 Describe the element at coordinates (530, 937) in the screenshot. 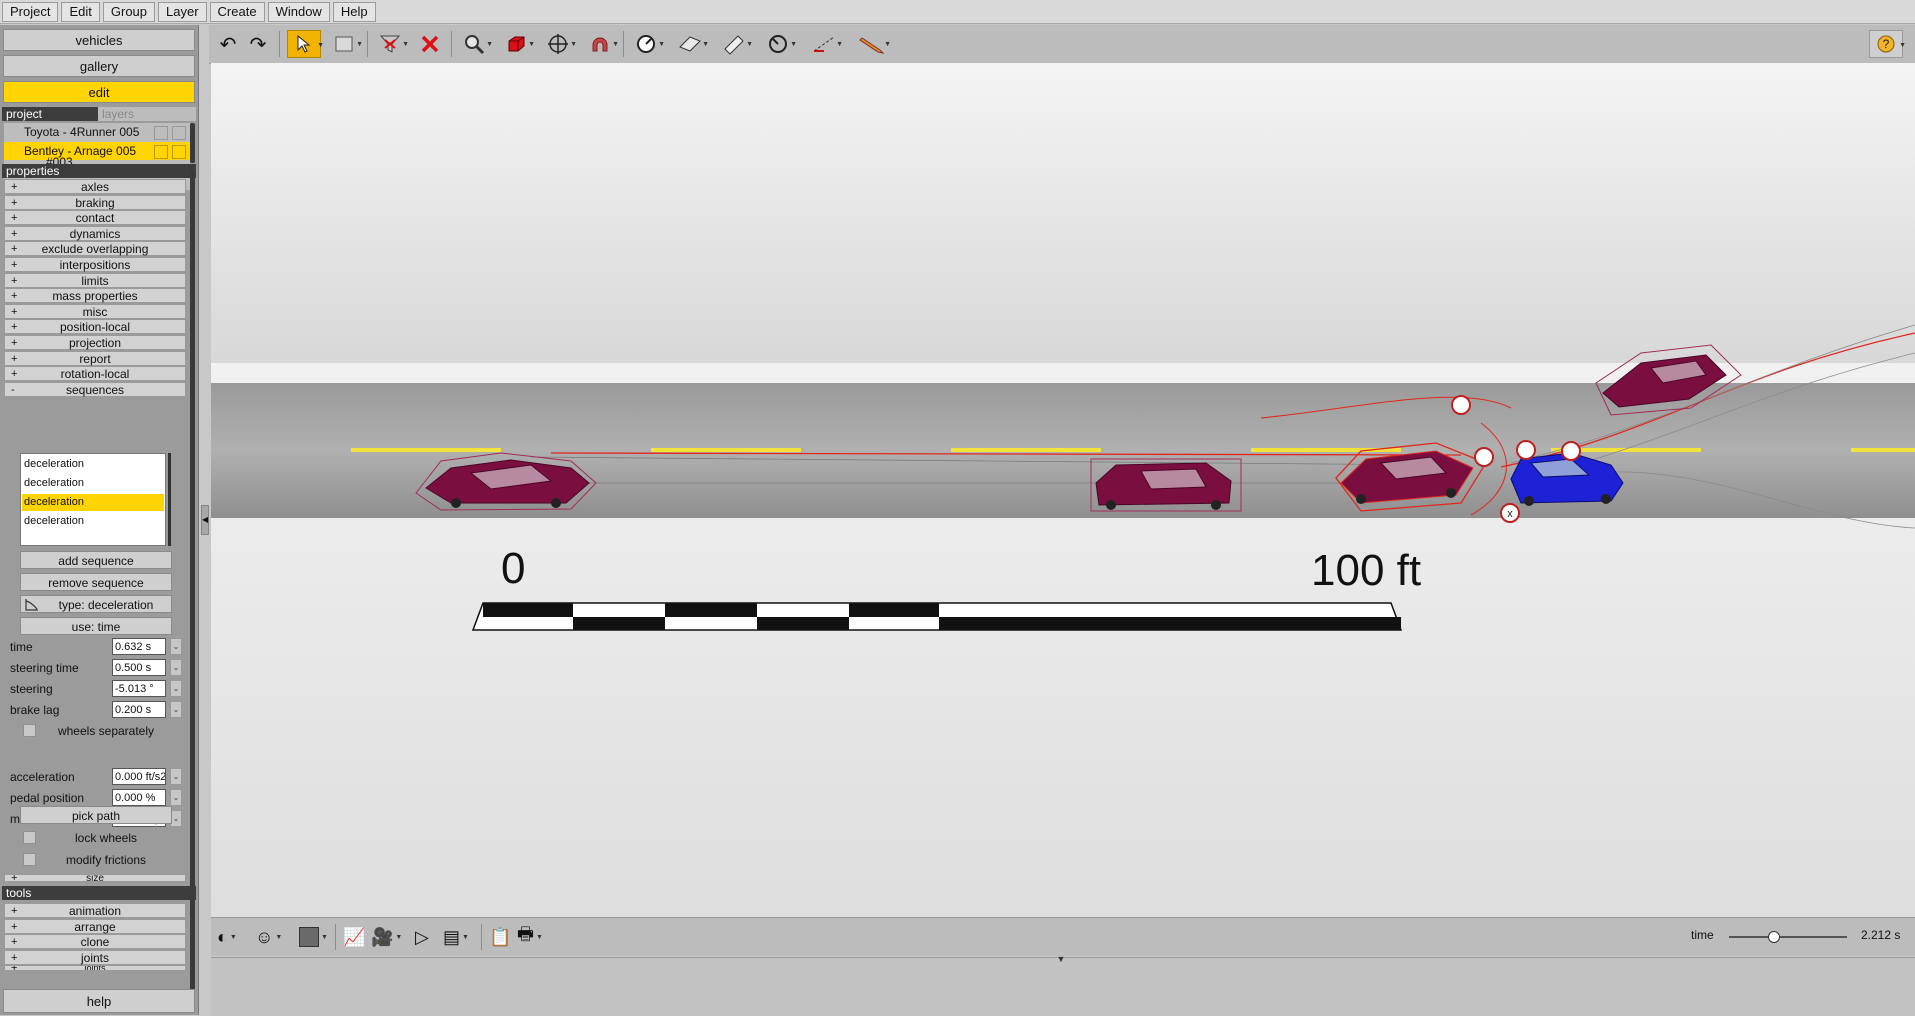

I see `print-button: 🖶 ▼` at that location.